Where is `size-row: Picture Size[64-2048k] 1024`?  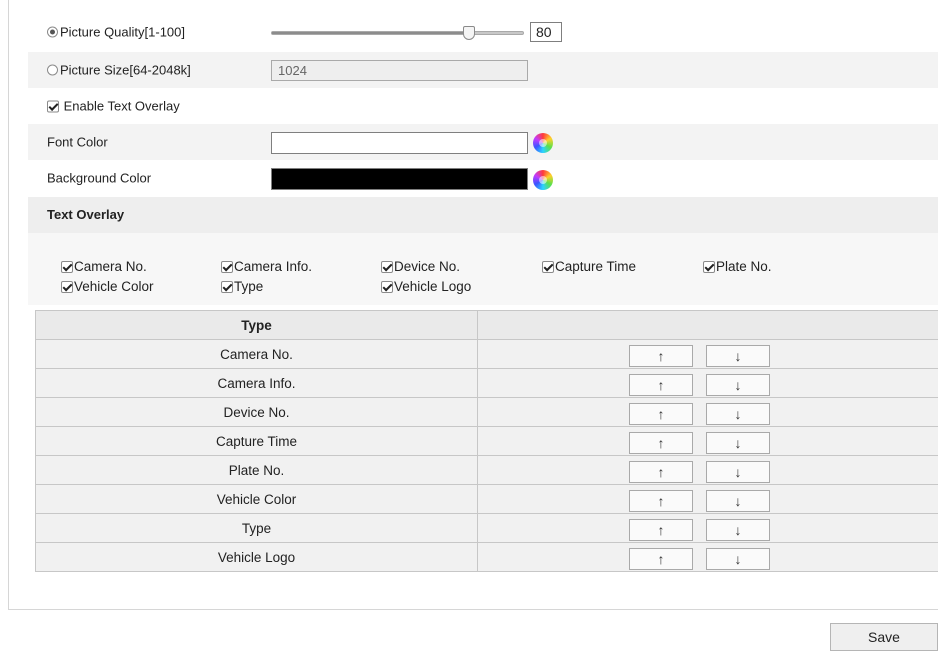 size-row: Picture Size[64-2048k] 1024 is located at coordinates (483, 70).